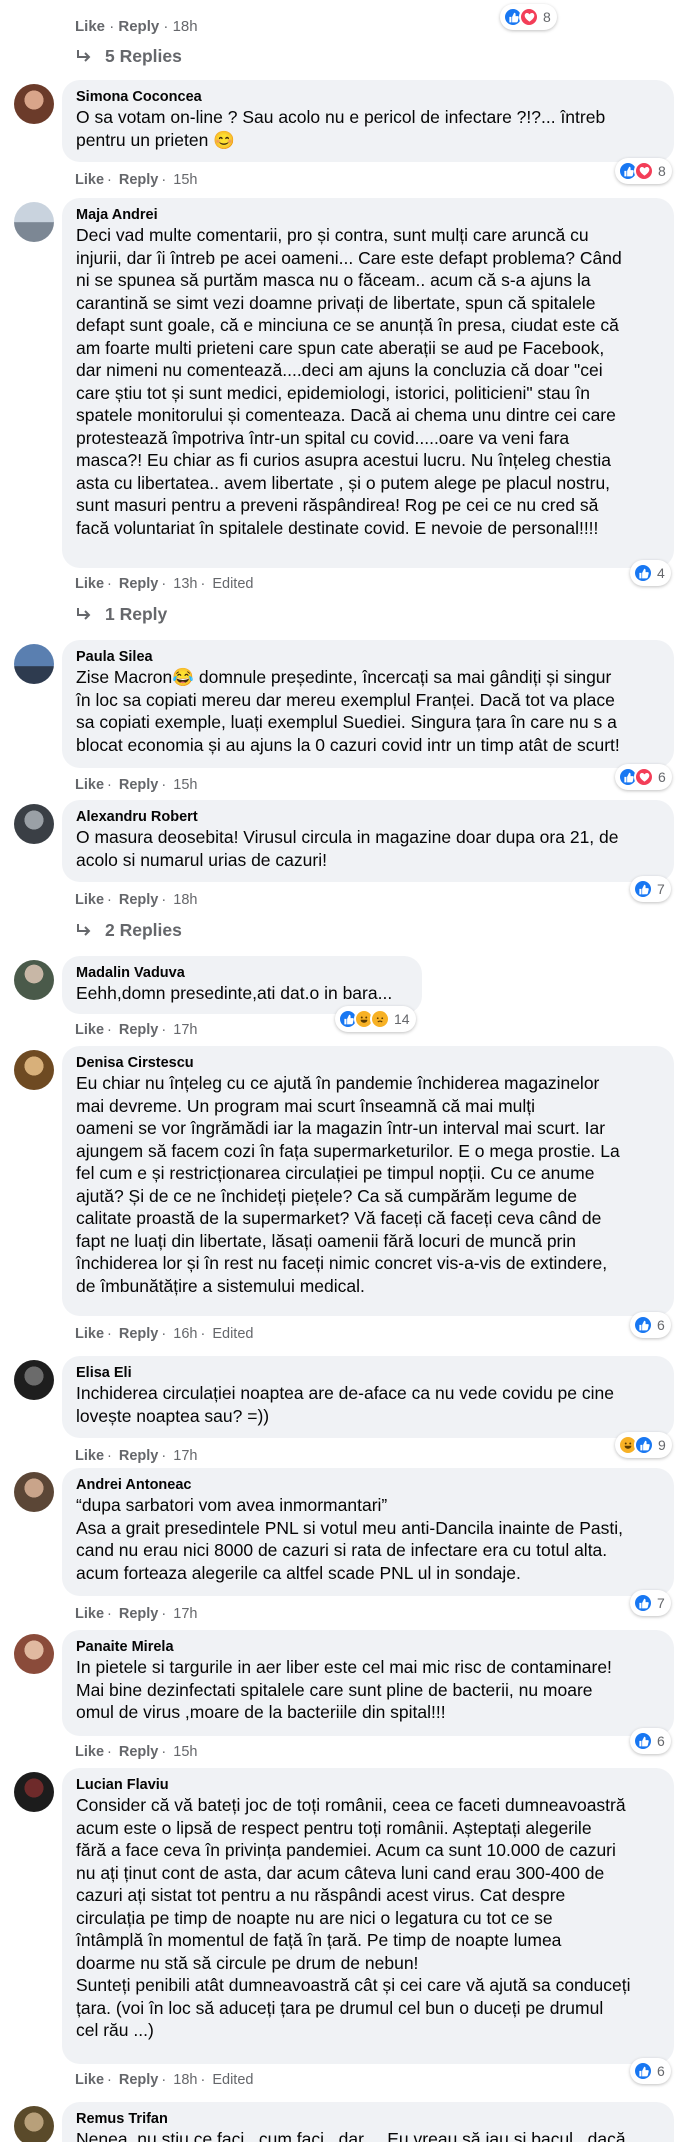 The image size is (699, 2142). I want to click on comment-author: Maja Andrei, so click(368, 215).